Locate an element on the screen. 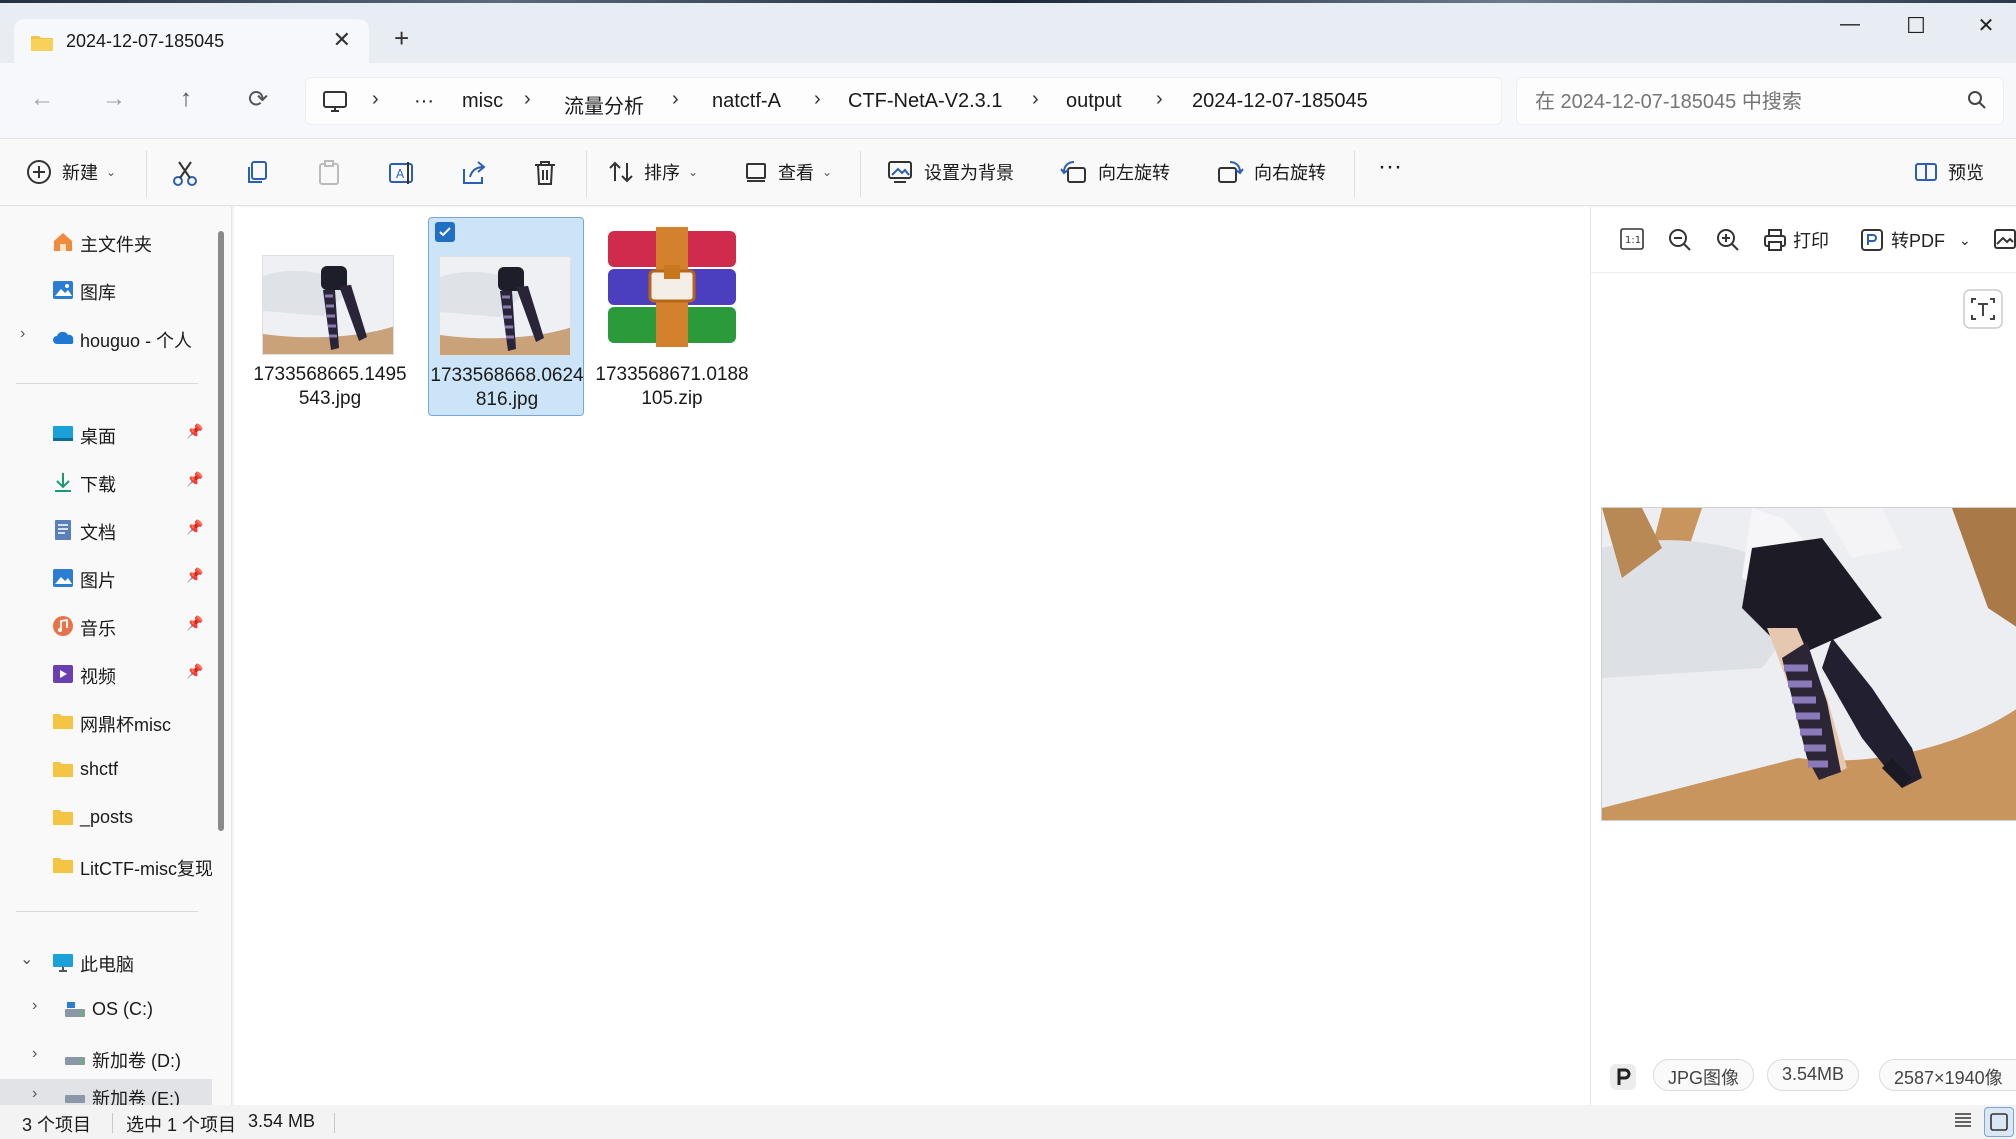  music-icon is located at coordinates (63, 626).